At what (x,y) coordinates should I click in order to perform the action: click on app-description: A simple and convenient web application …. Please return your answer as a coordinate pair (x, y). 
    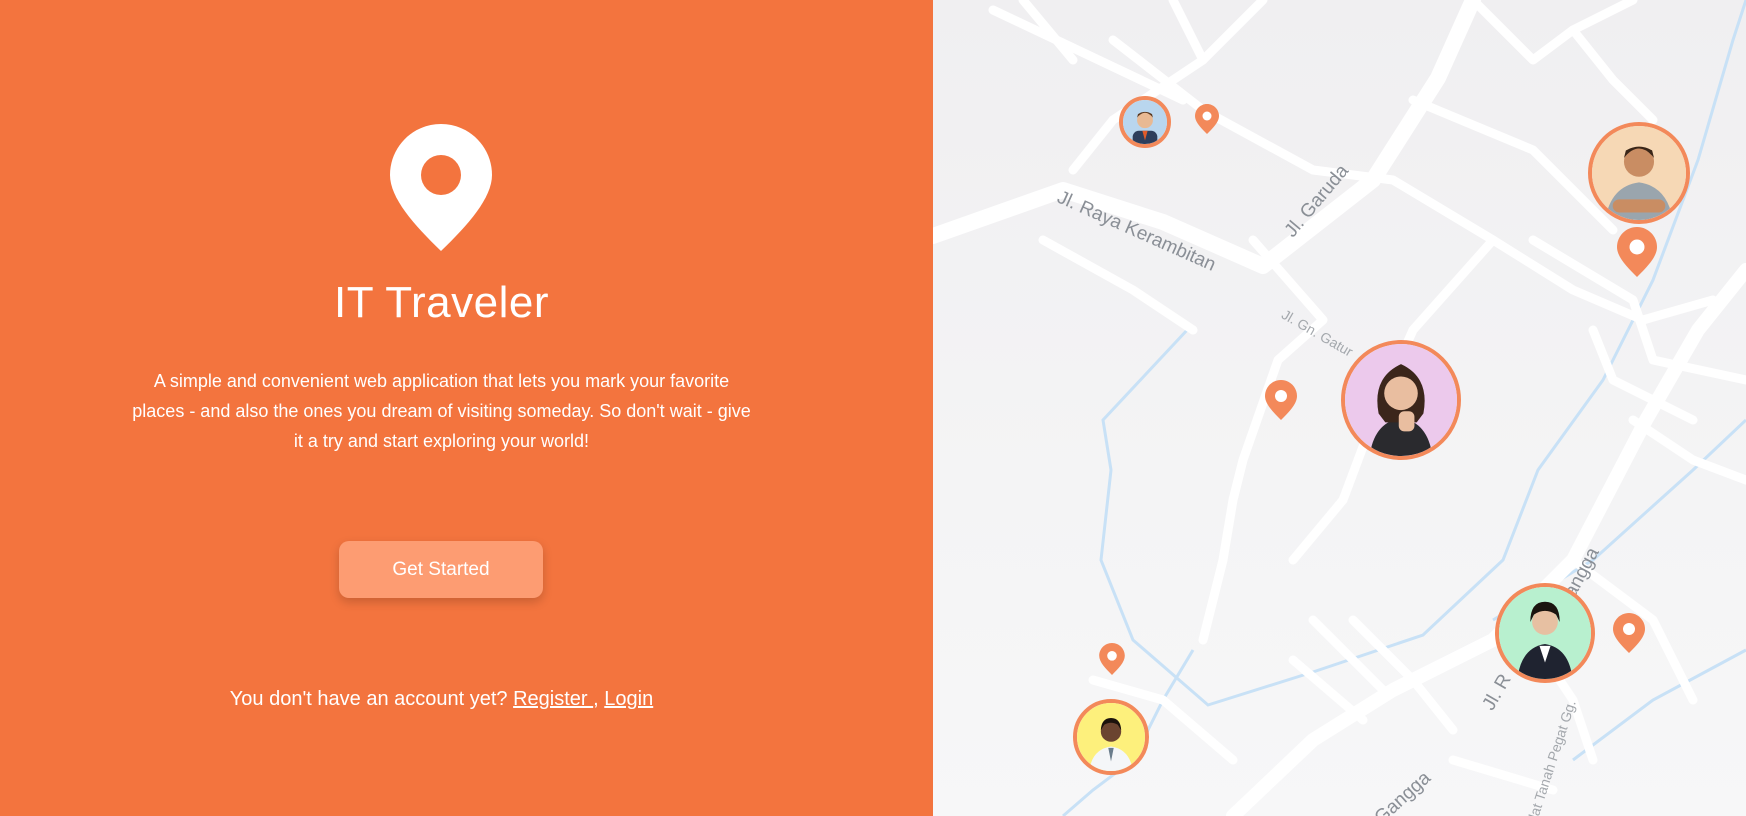
    Looking at the image, I should click on (441, 411).